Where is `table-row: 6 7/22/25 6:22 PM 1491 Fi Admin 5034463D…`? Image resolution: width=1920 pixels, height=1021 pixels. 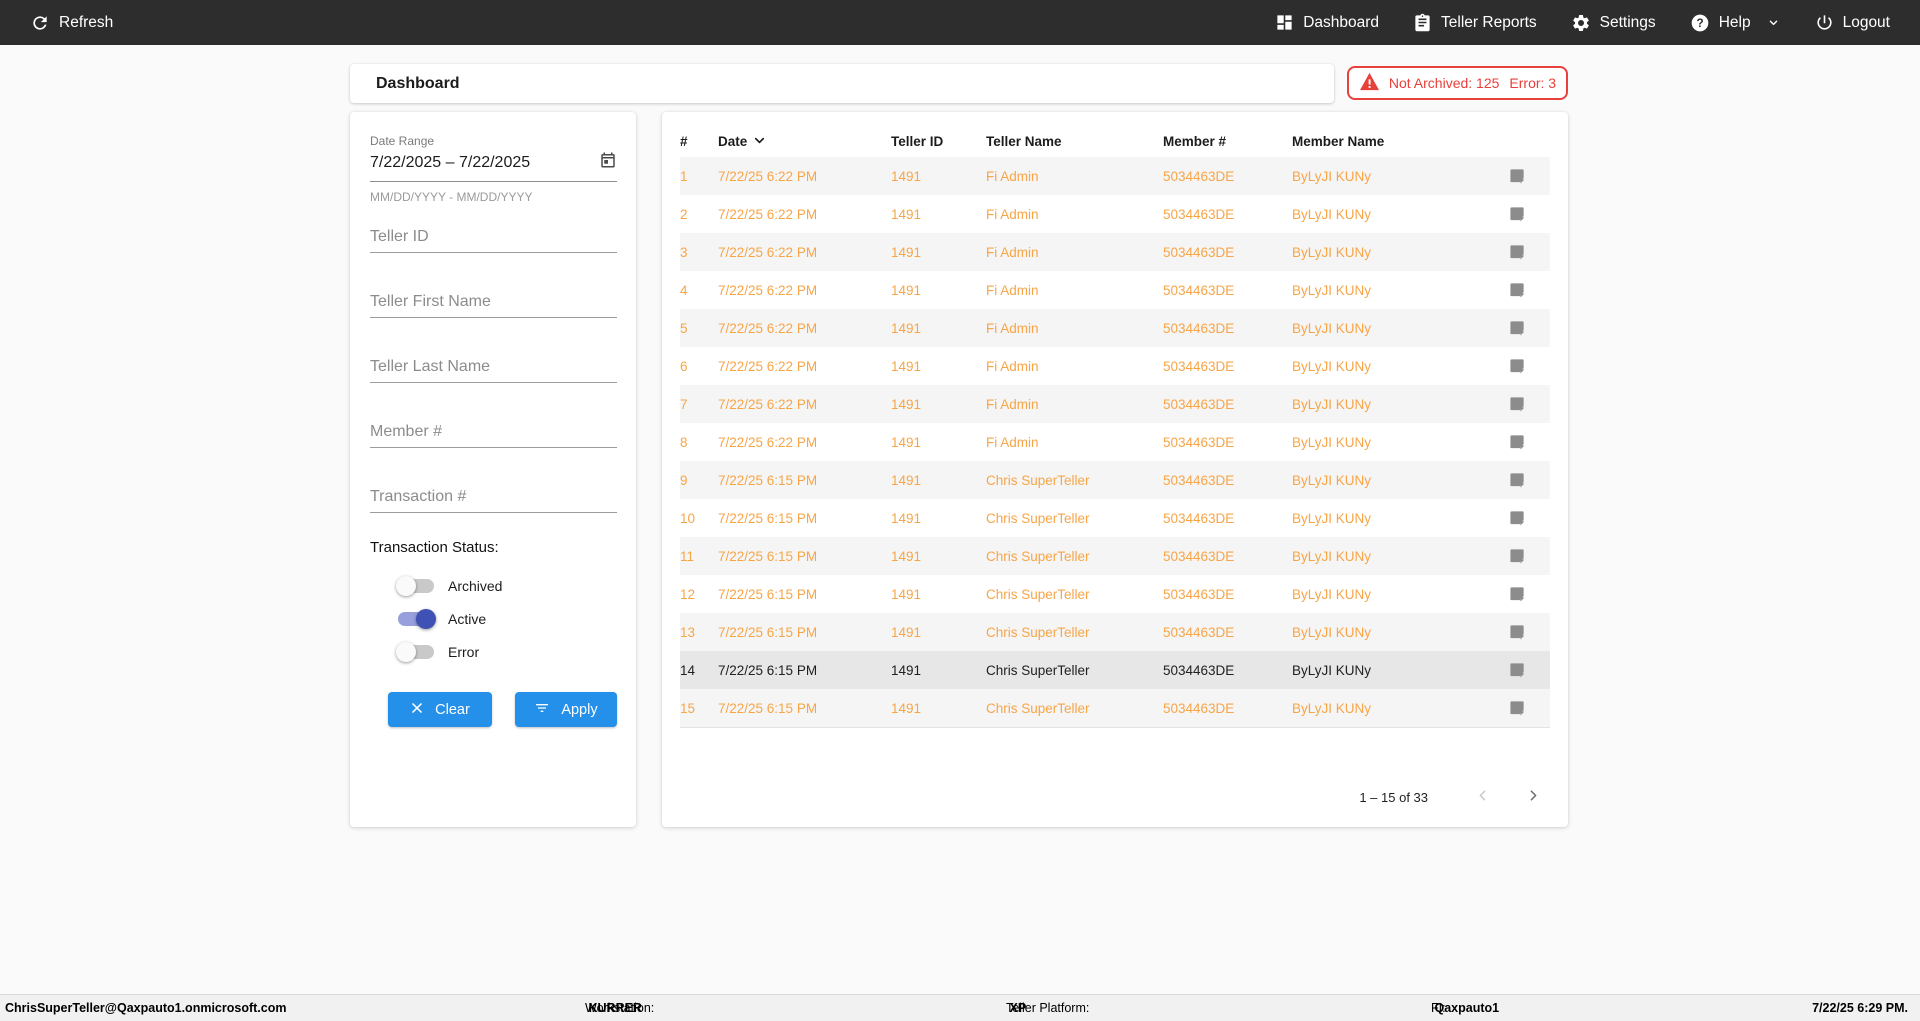
table-row: 6 7/22/25 6:22 PM 1491 Fi Admin 5034463D… is located at coordinates (1115, 366).